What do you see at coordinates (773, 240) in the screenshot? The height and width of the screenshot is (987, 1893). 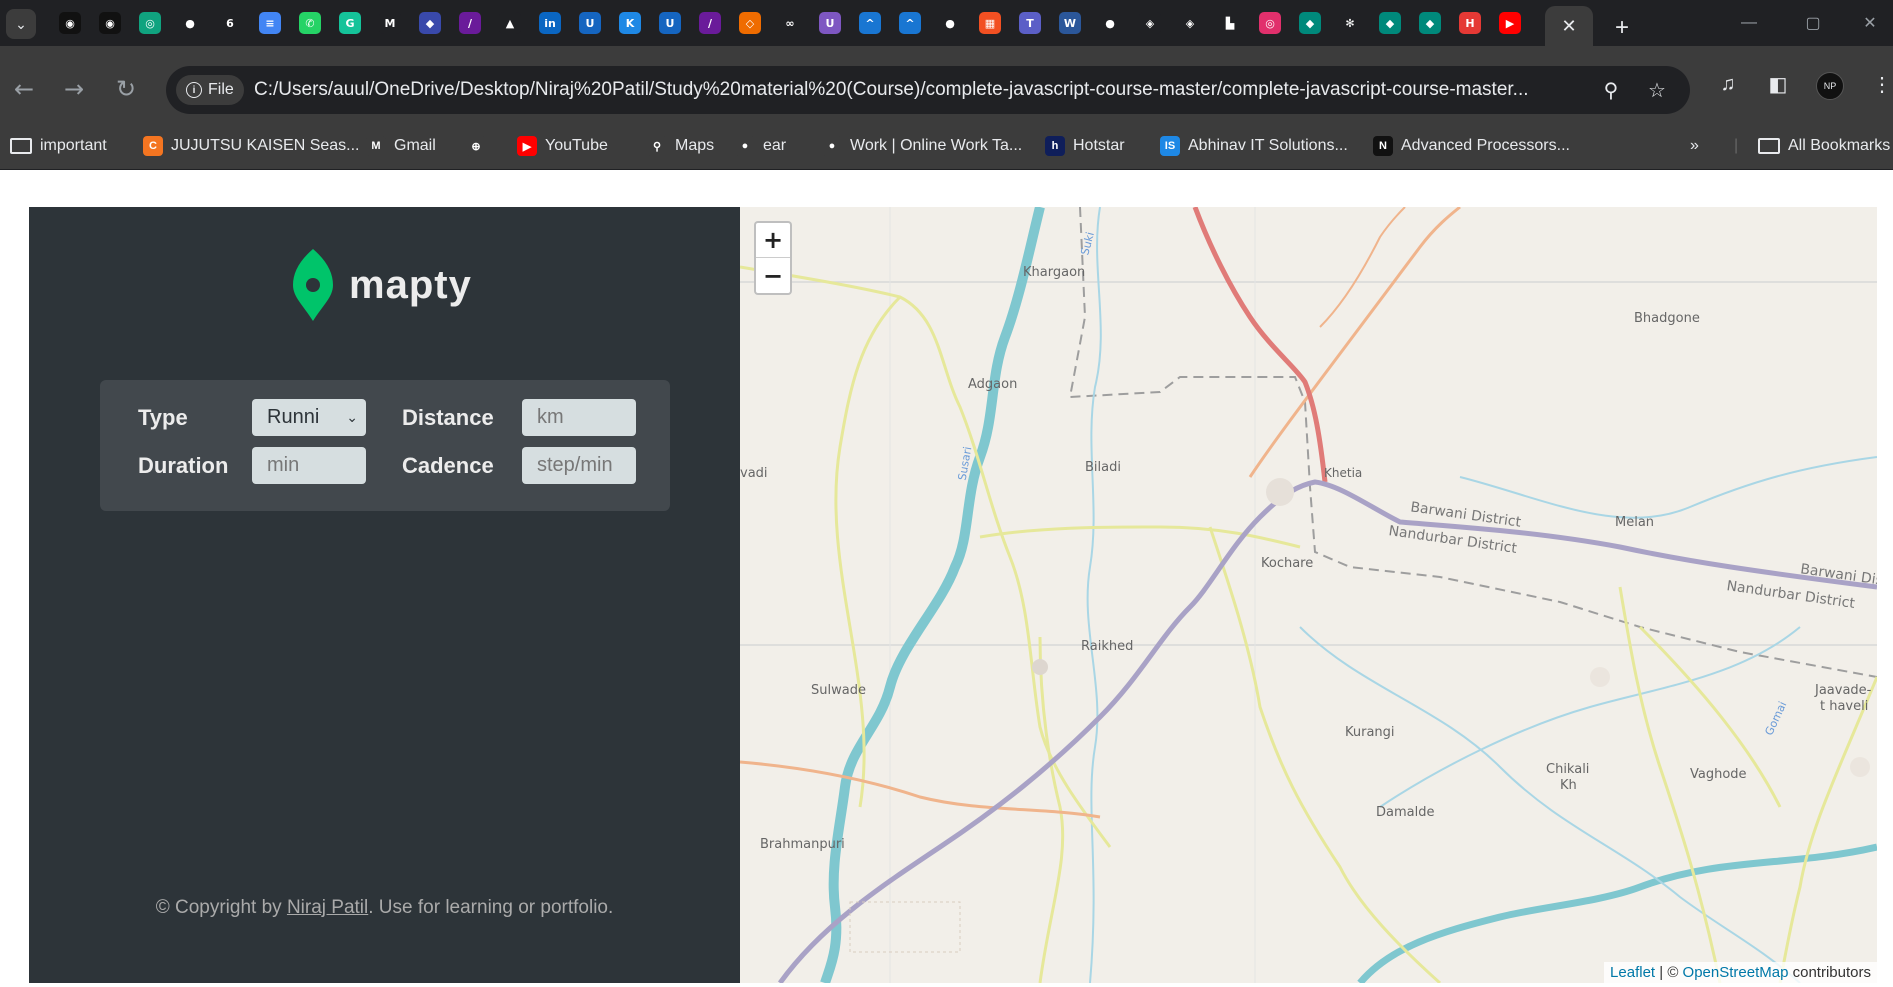 I see `zoom-in-button: +` at bounding box center [773, 240].